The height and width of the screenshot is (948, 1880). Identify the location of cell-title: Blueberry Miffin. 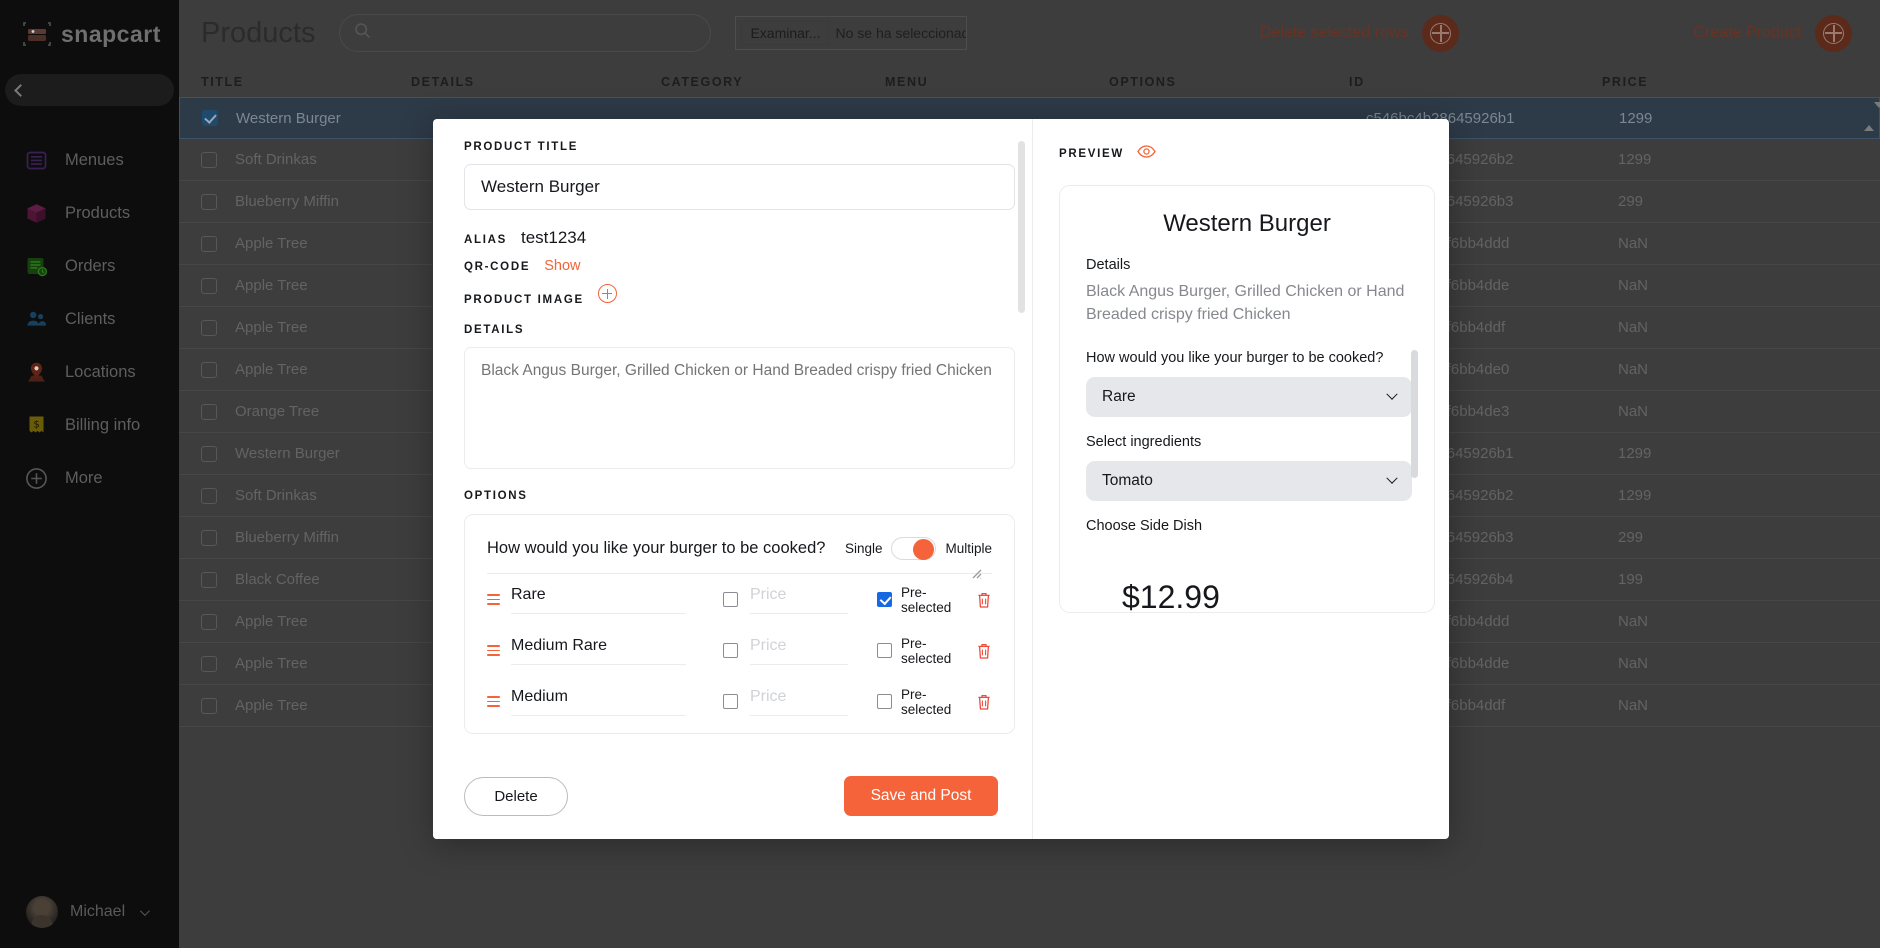
(287, 537).